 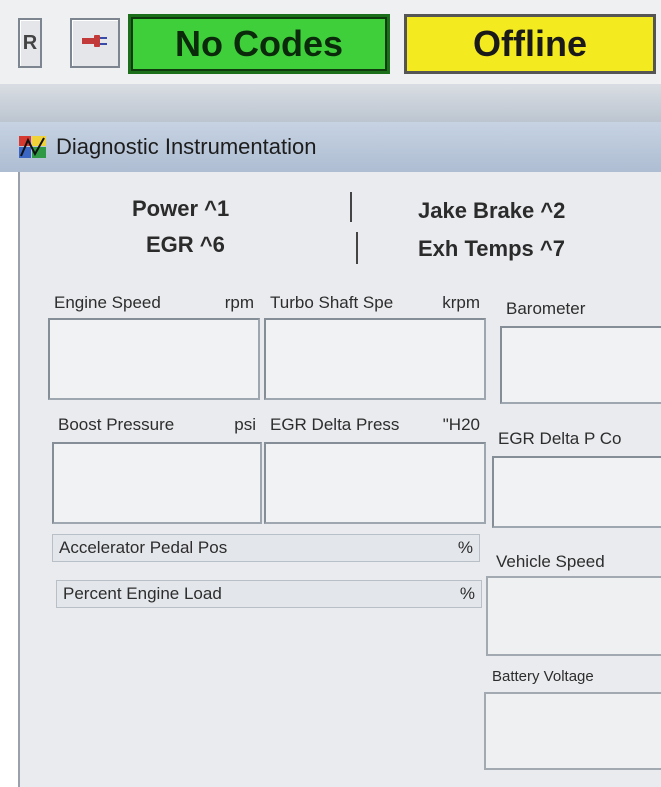 What do you see at coordinates (259, 44) in the screenshot?
I see `codes-status-indicator: No Codes` at bounding box center [259, 44].